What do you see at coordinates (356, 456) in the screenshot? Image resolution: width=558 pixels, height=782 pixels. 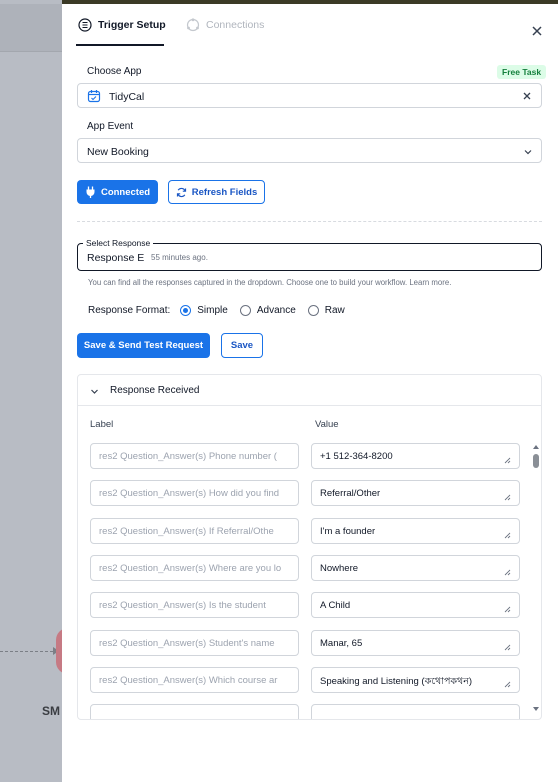 I see `response-value-text: +1 512-364-8200` at bounding box center [356, 456].